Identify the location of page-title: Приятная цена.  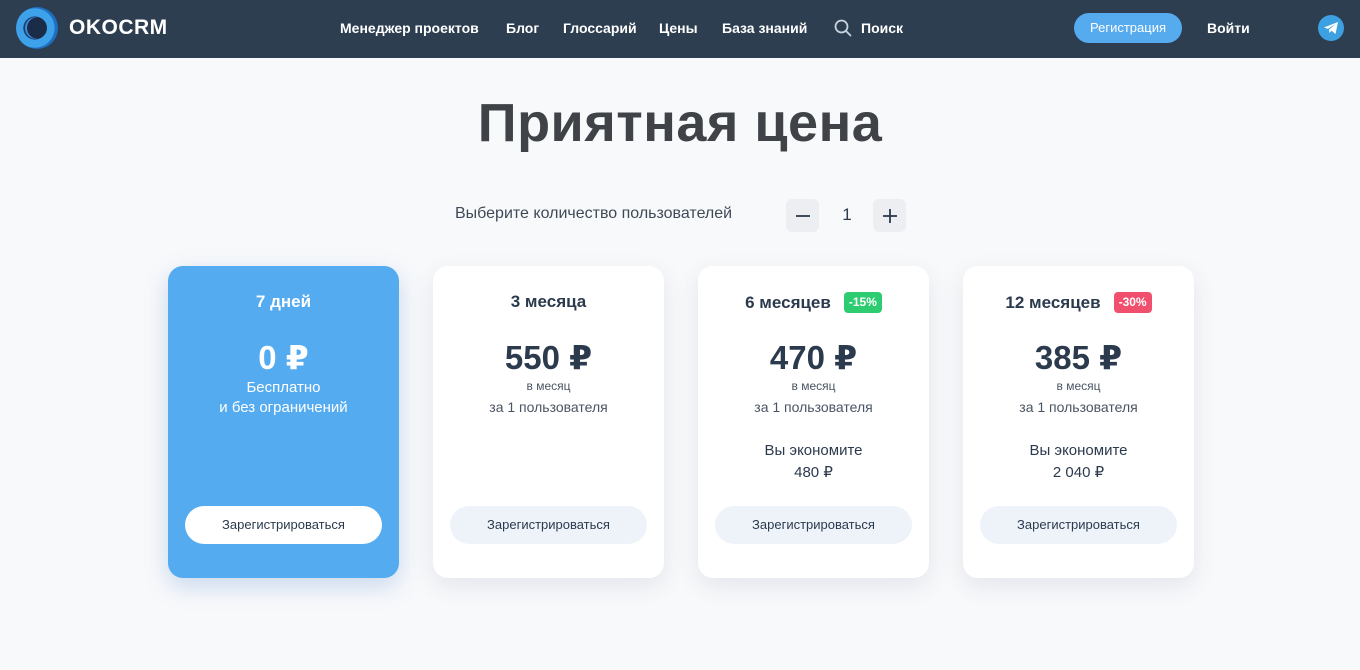
(680, 123).